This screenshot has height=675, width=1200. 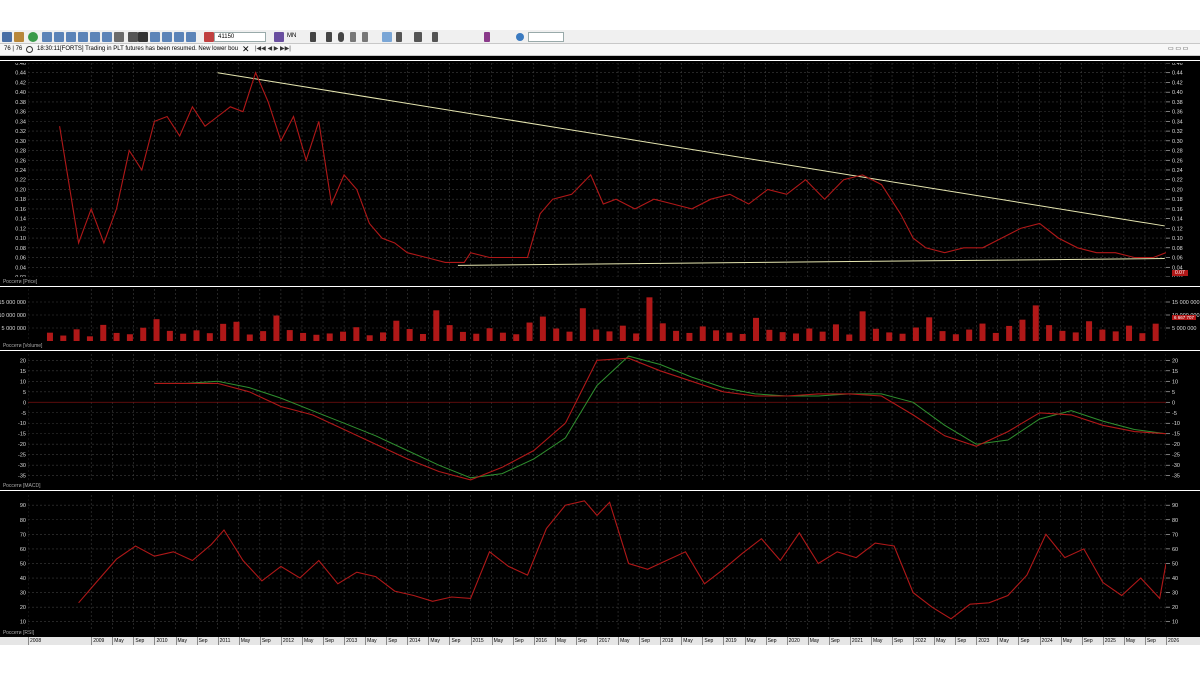 I want to click on window-controls-icon: ▭ ▭ ▭, so click(x=1178, y=49).